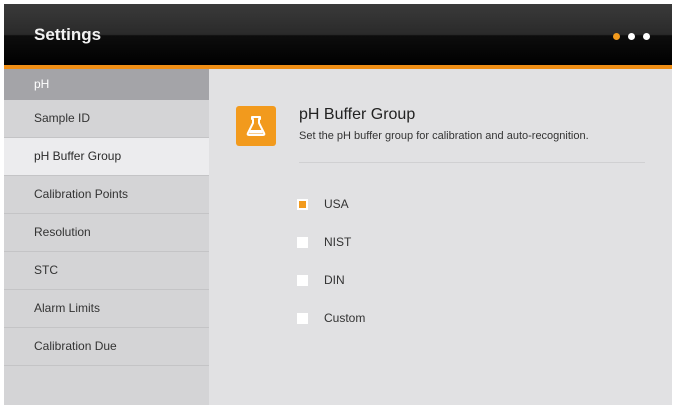  What do you see at coordinates (472, 162) in the screenshot?
I see `section-divider` at bounding box center [472, 162].